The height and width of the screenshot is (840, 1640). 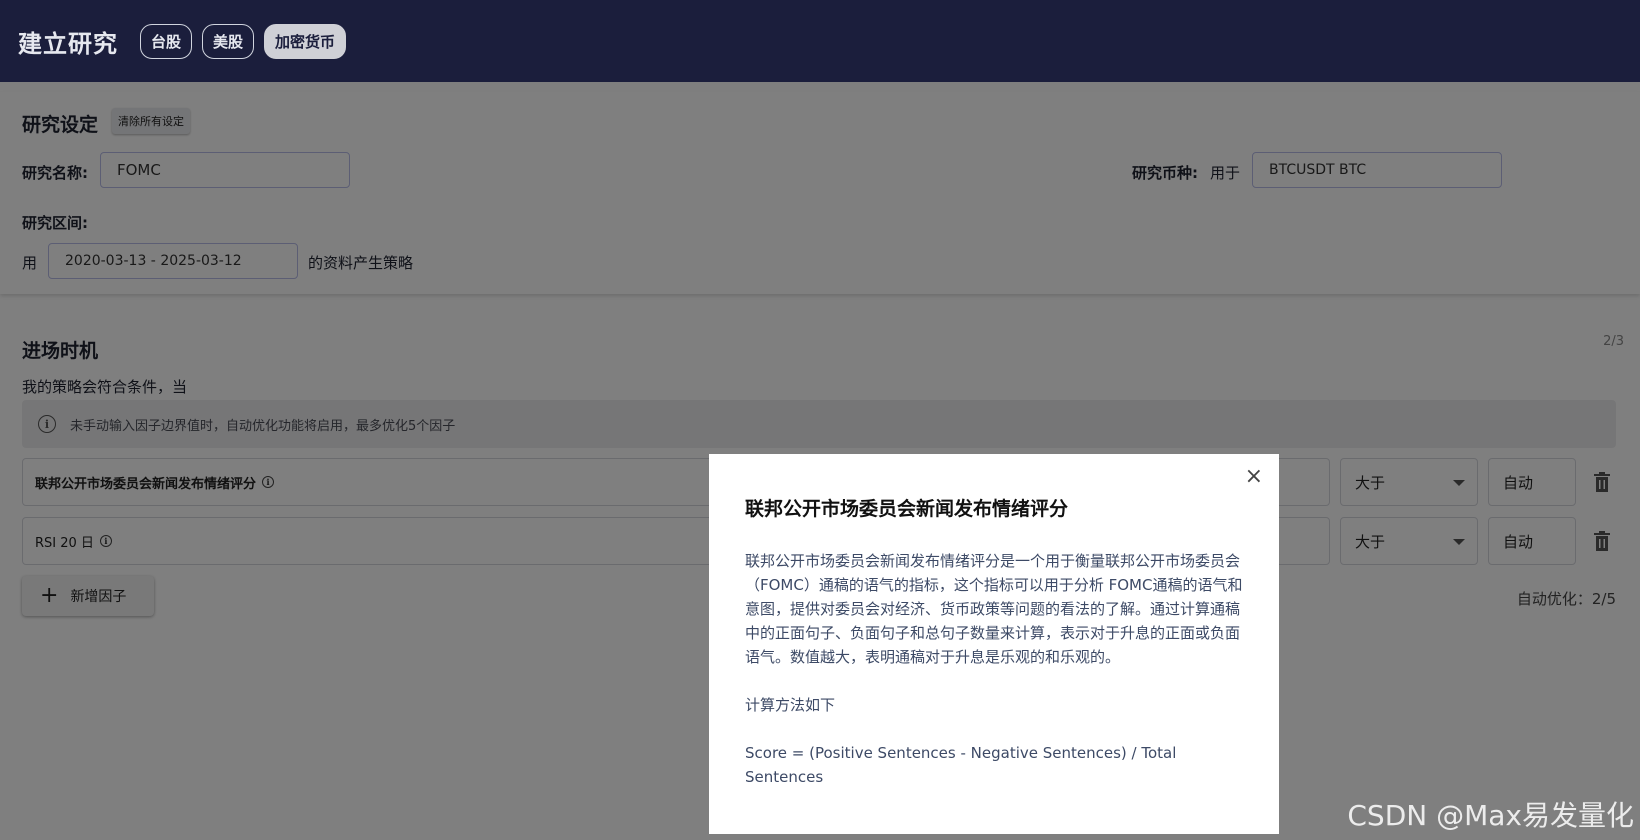 I want to click on app-title: 建立研究, so click(x=68, y=43).